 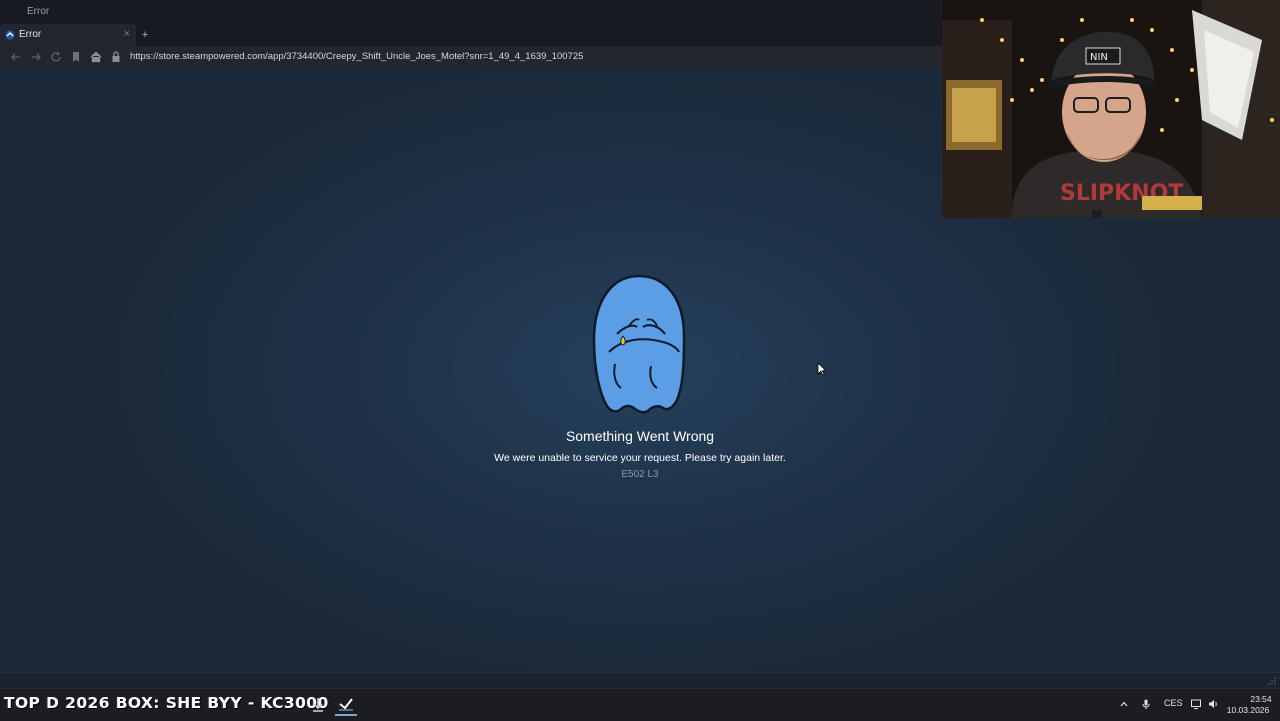 I want to click on clock-time: 23:54, so click(x=1261, y=699).